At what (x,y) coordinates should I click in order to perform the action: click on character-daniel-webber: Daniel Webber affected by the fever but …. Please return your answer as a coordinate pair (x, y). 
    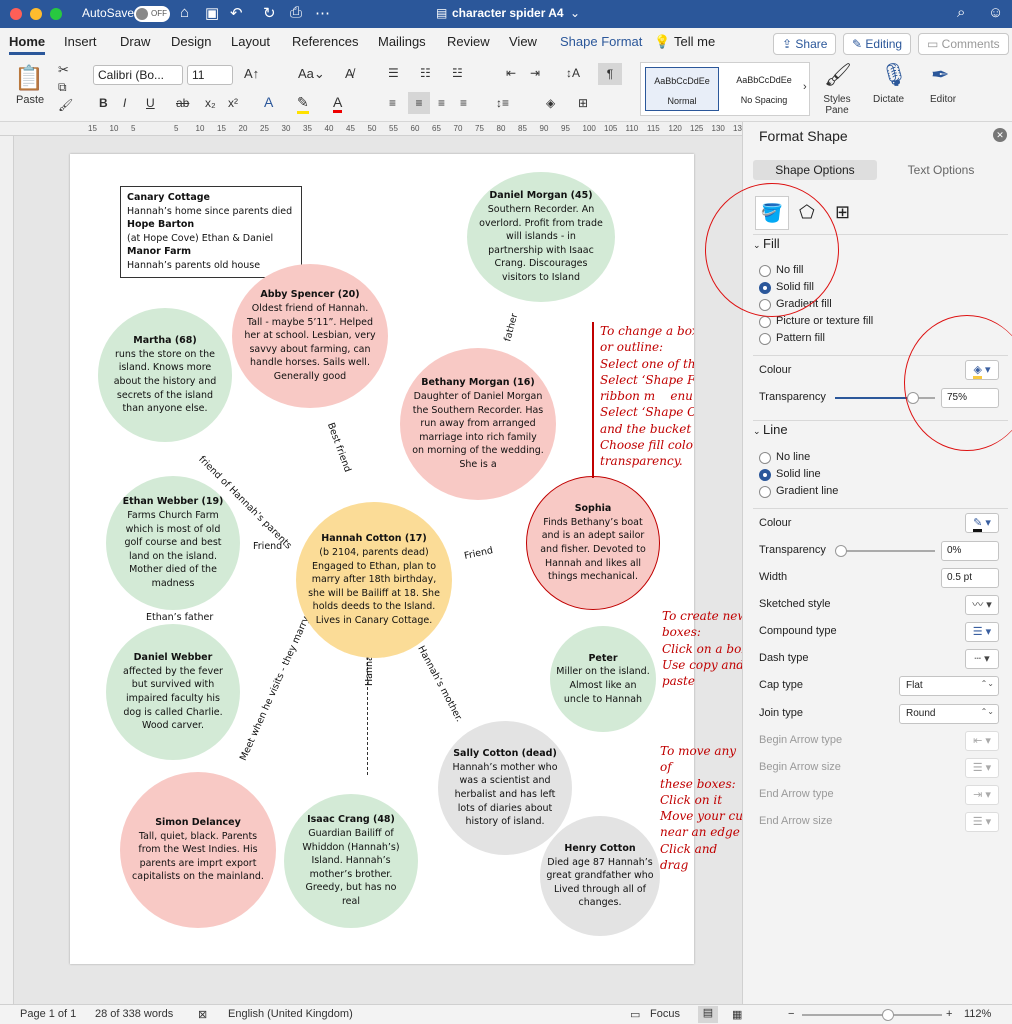
    Looking at the image, I should click on (173, 692).